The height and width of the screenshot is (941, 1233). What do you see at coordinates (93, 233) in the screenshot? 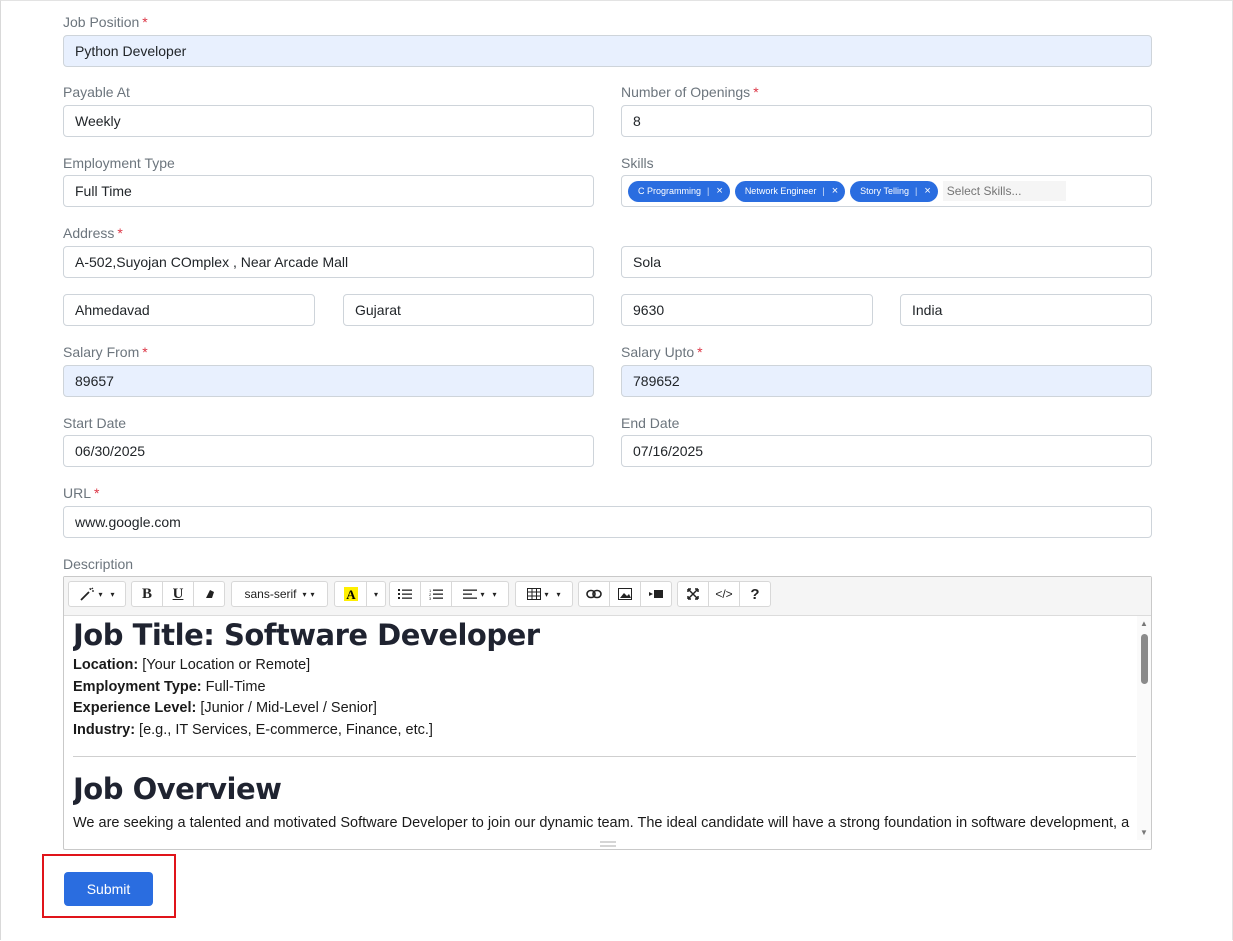
I see `address-label: Address *` at bounding box center [93, 233].